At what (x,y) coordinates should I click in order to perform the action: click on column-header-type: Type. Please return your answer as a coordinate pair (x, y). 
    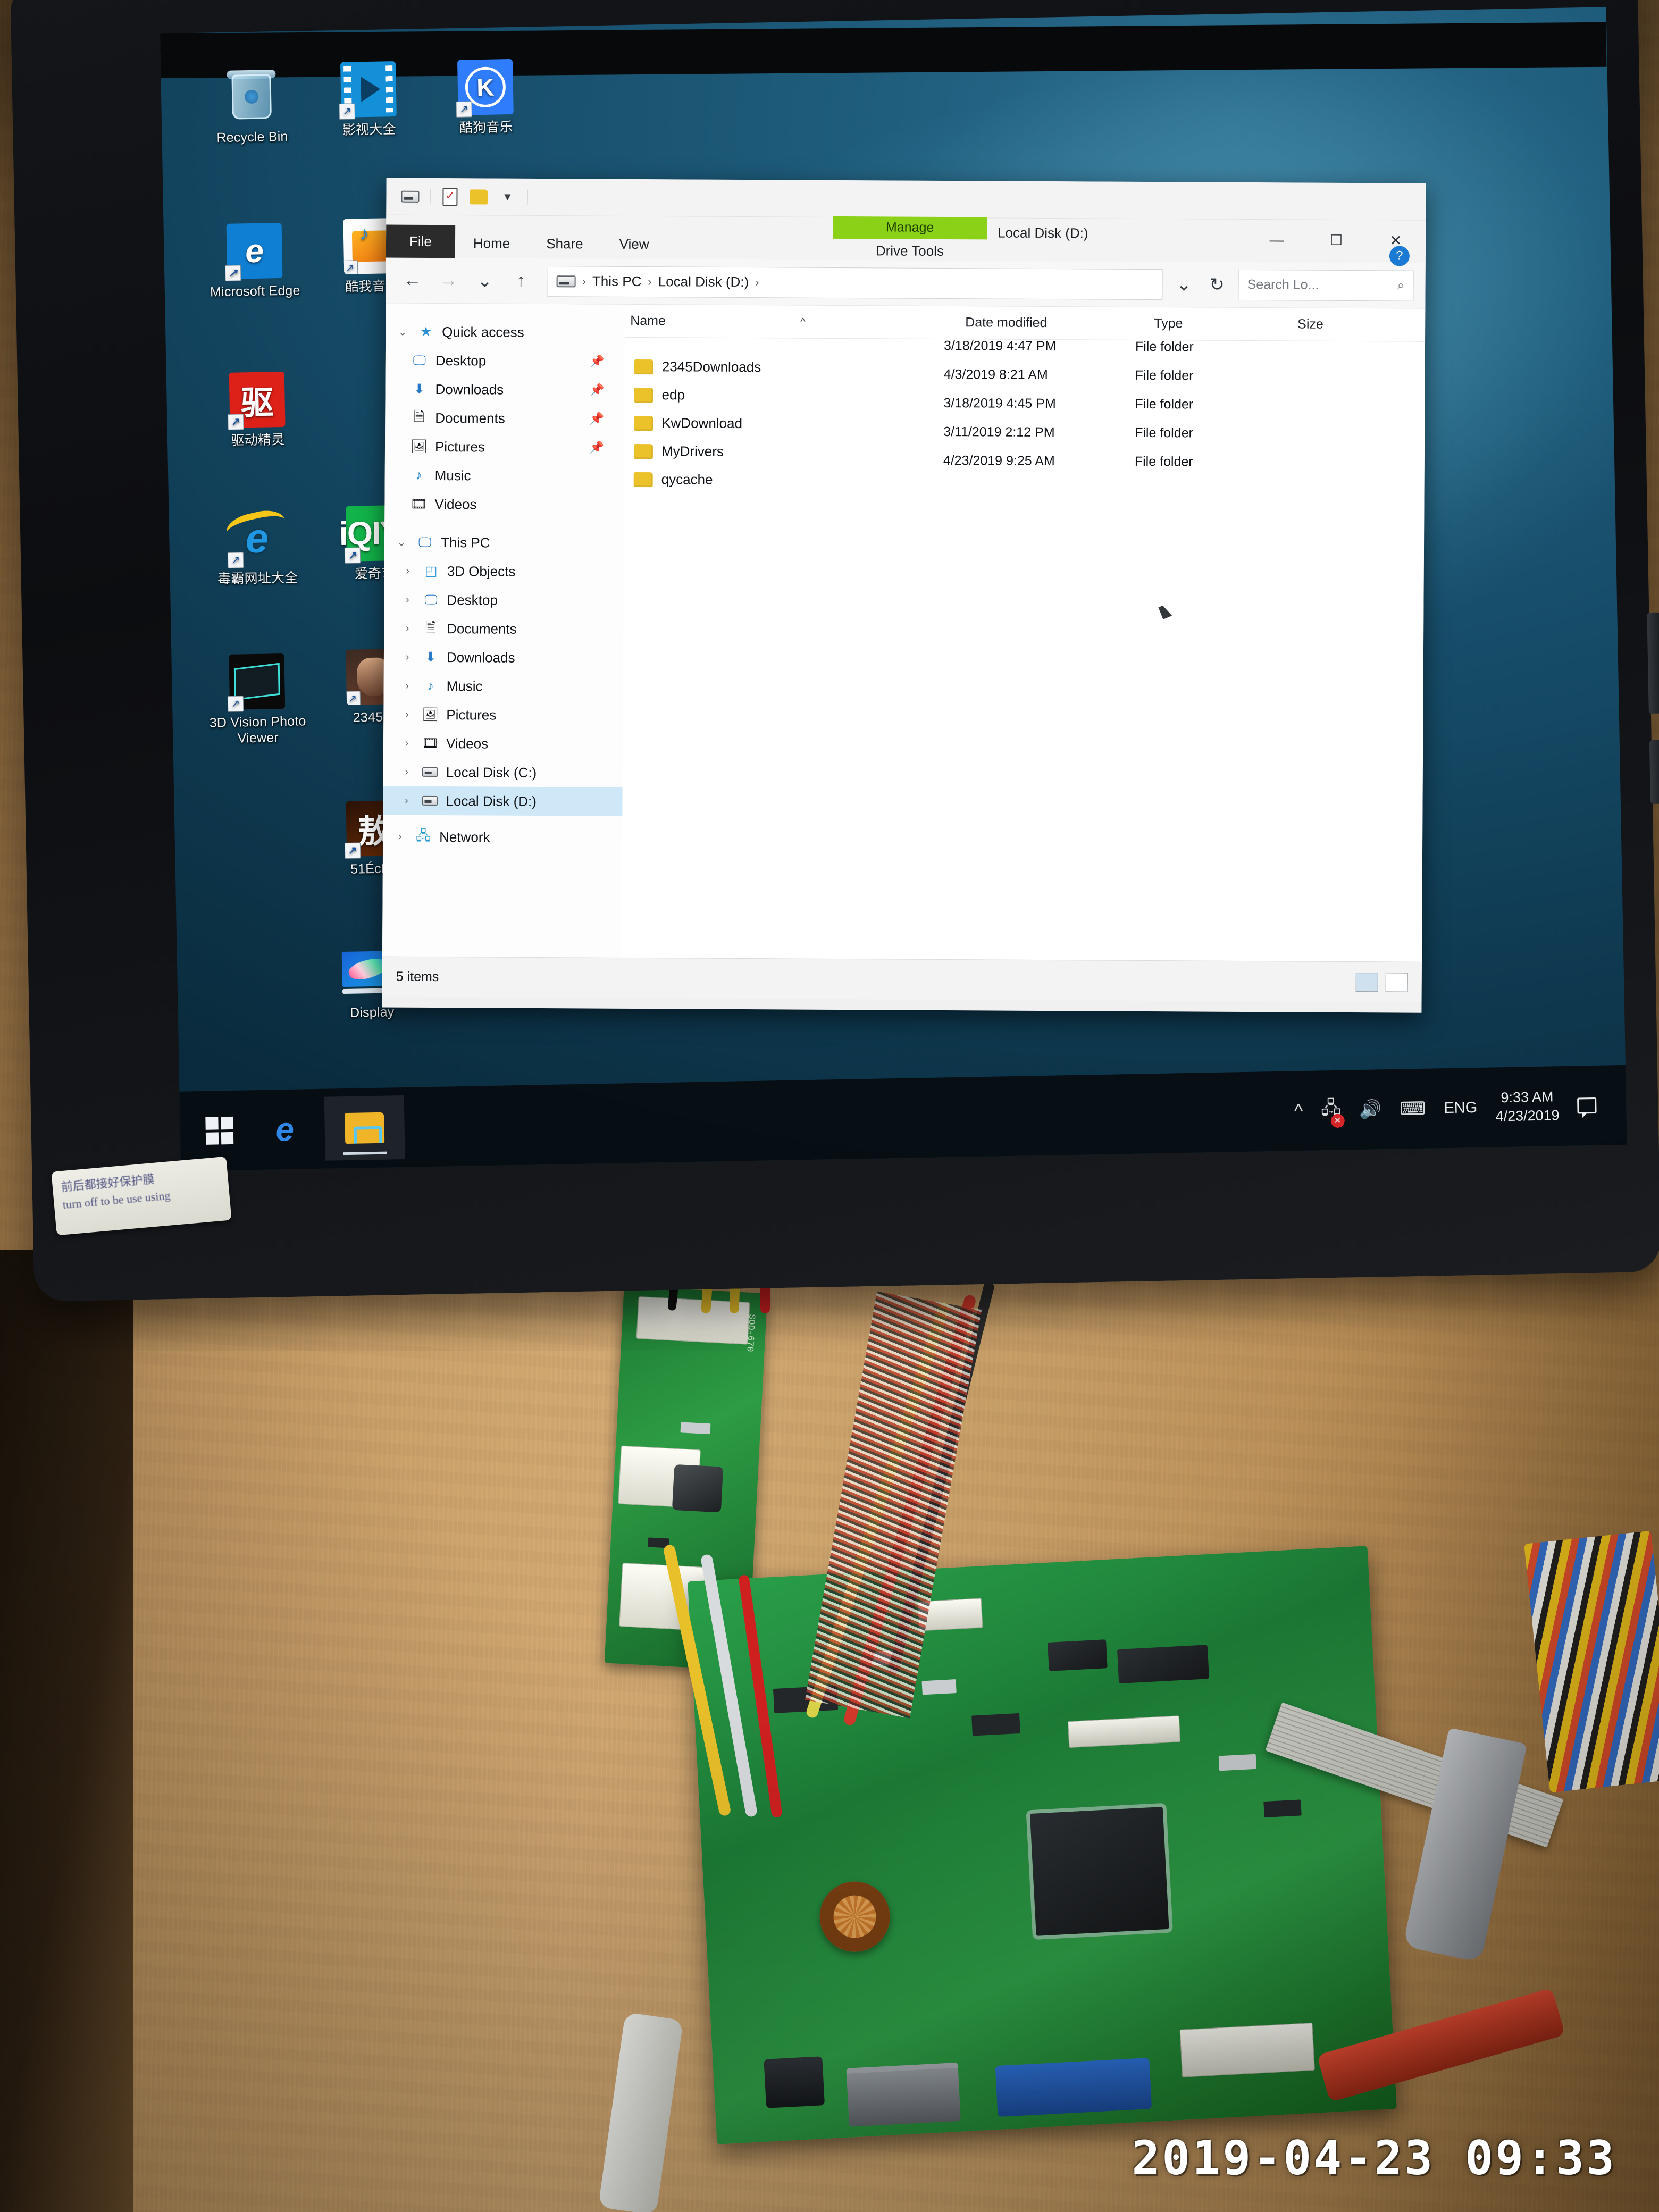
    Looking at the image, I should click on (1225, 324).